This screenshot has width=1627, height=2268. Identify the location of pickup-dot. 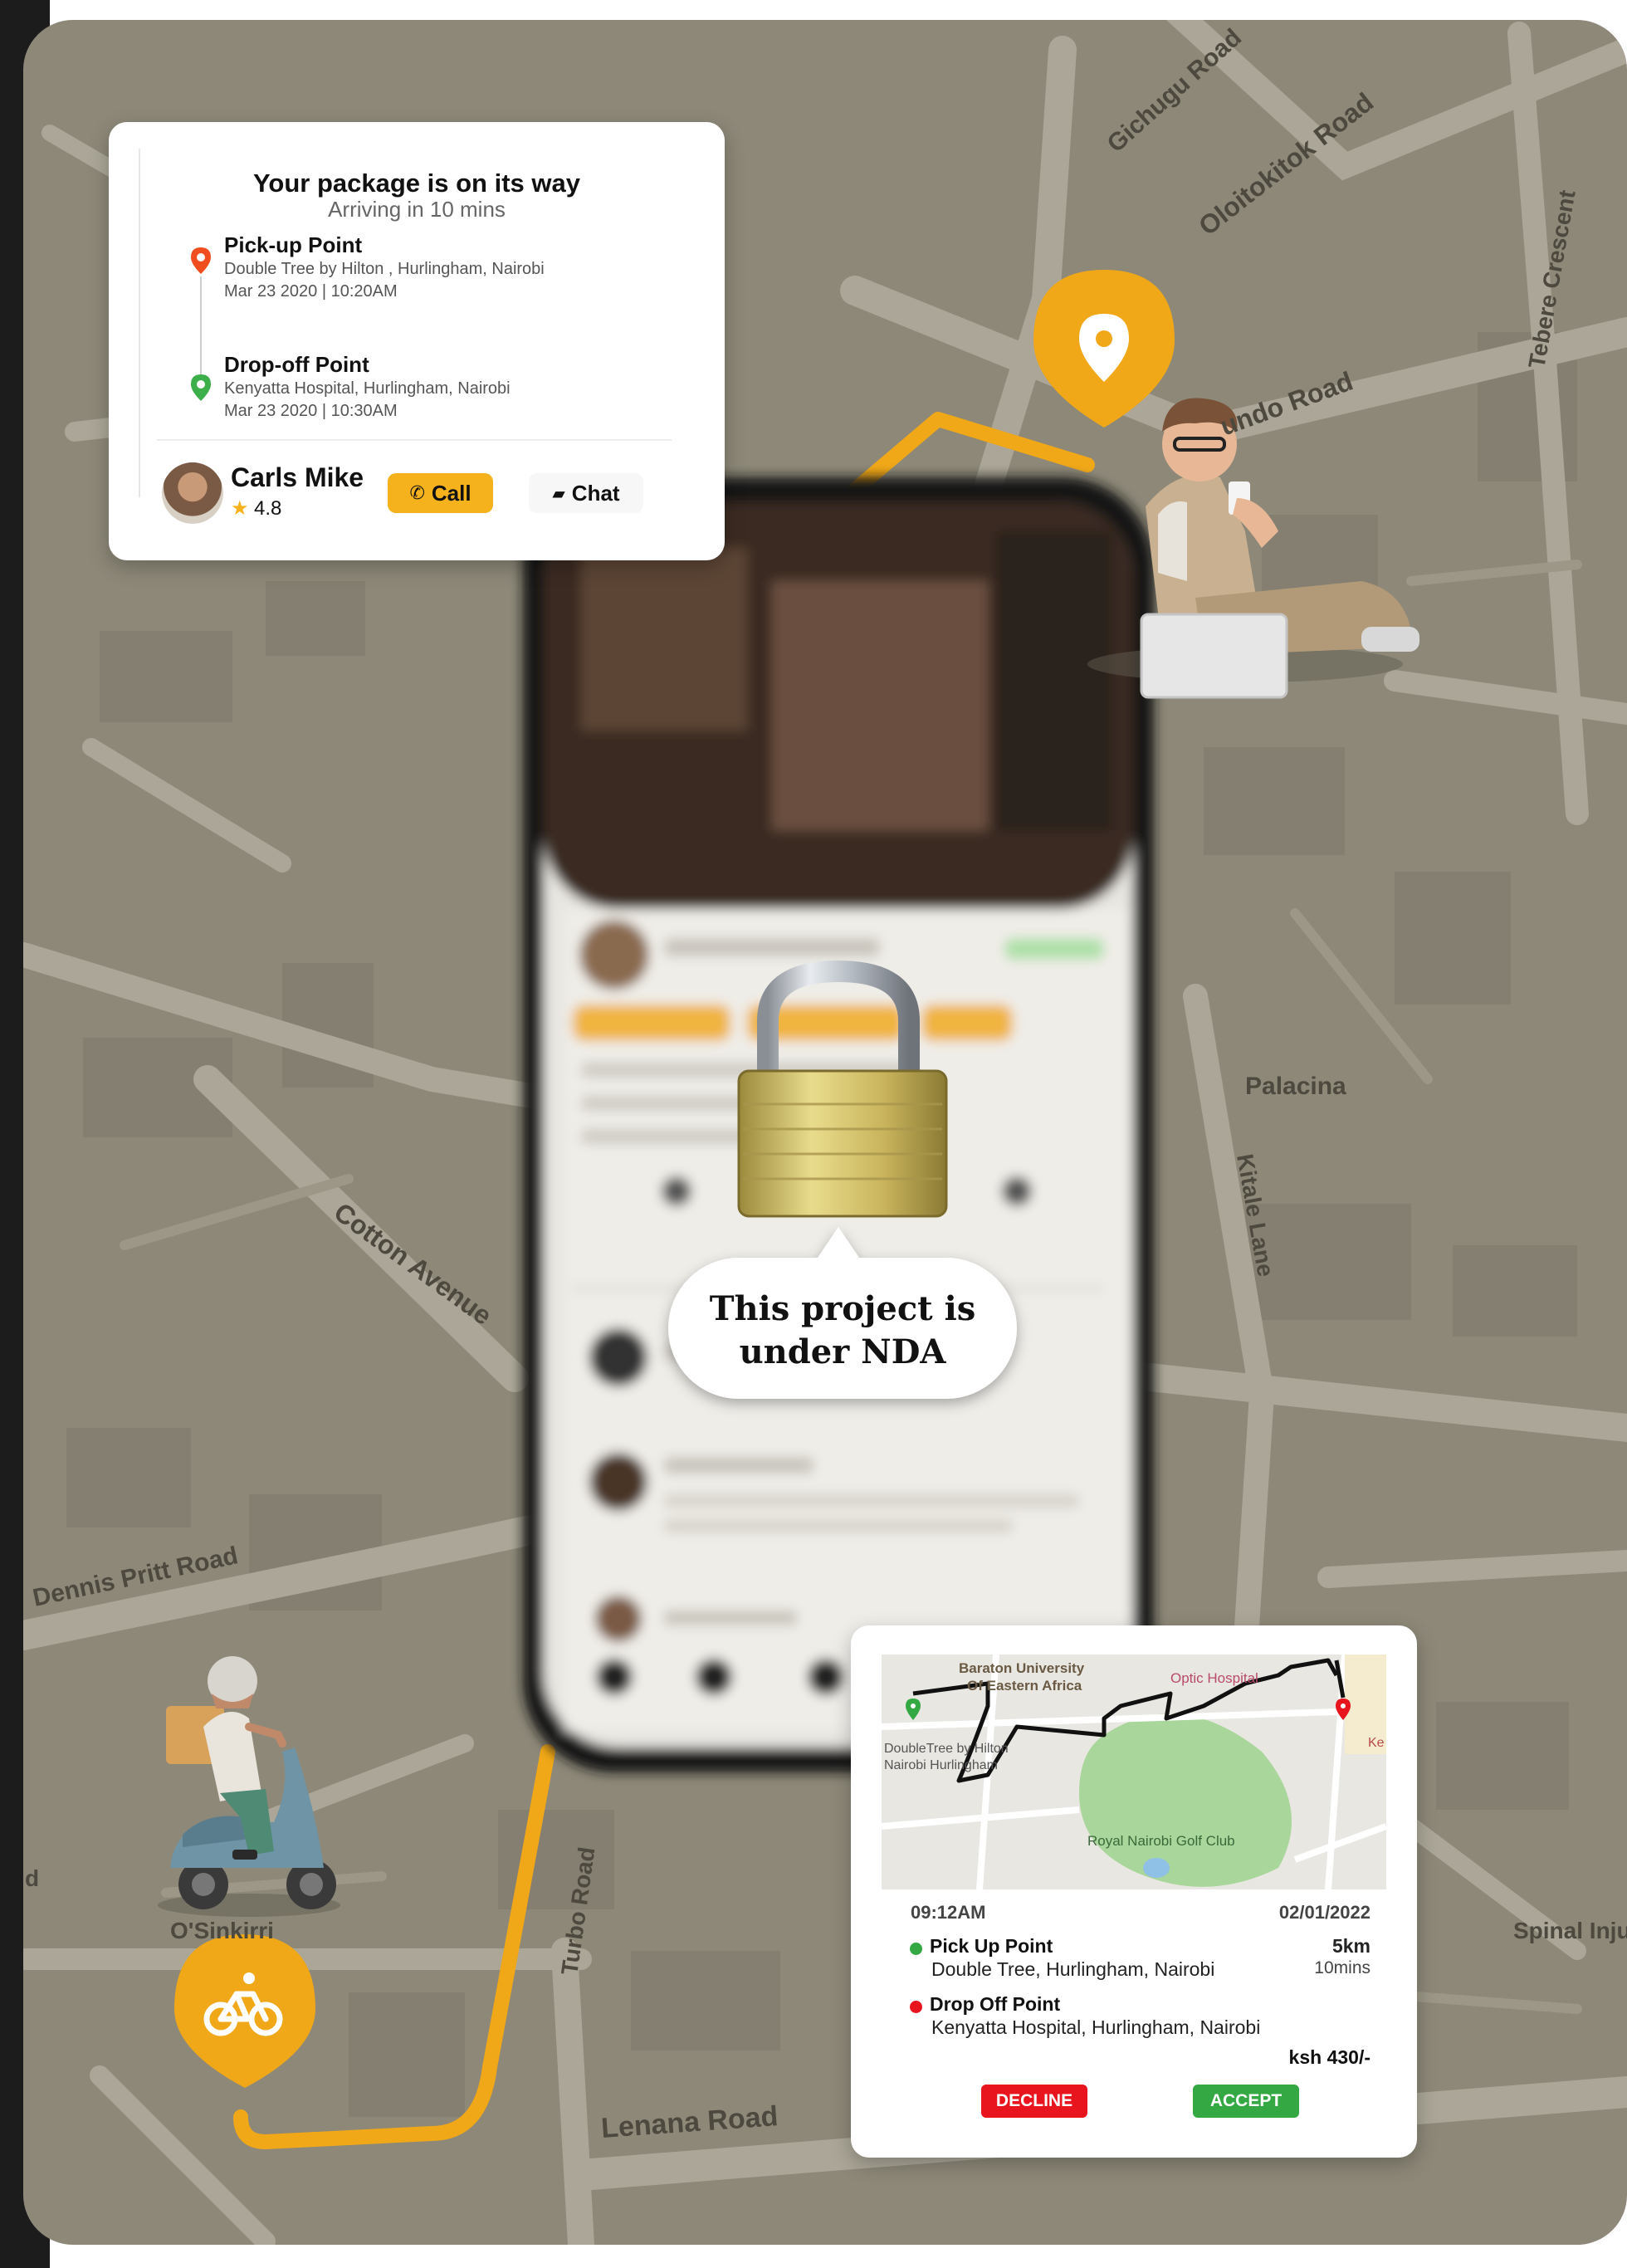
(916, 1949).